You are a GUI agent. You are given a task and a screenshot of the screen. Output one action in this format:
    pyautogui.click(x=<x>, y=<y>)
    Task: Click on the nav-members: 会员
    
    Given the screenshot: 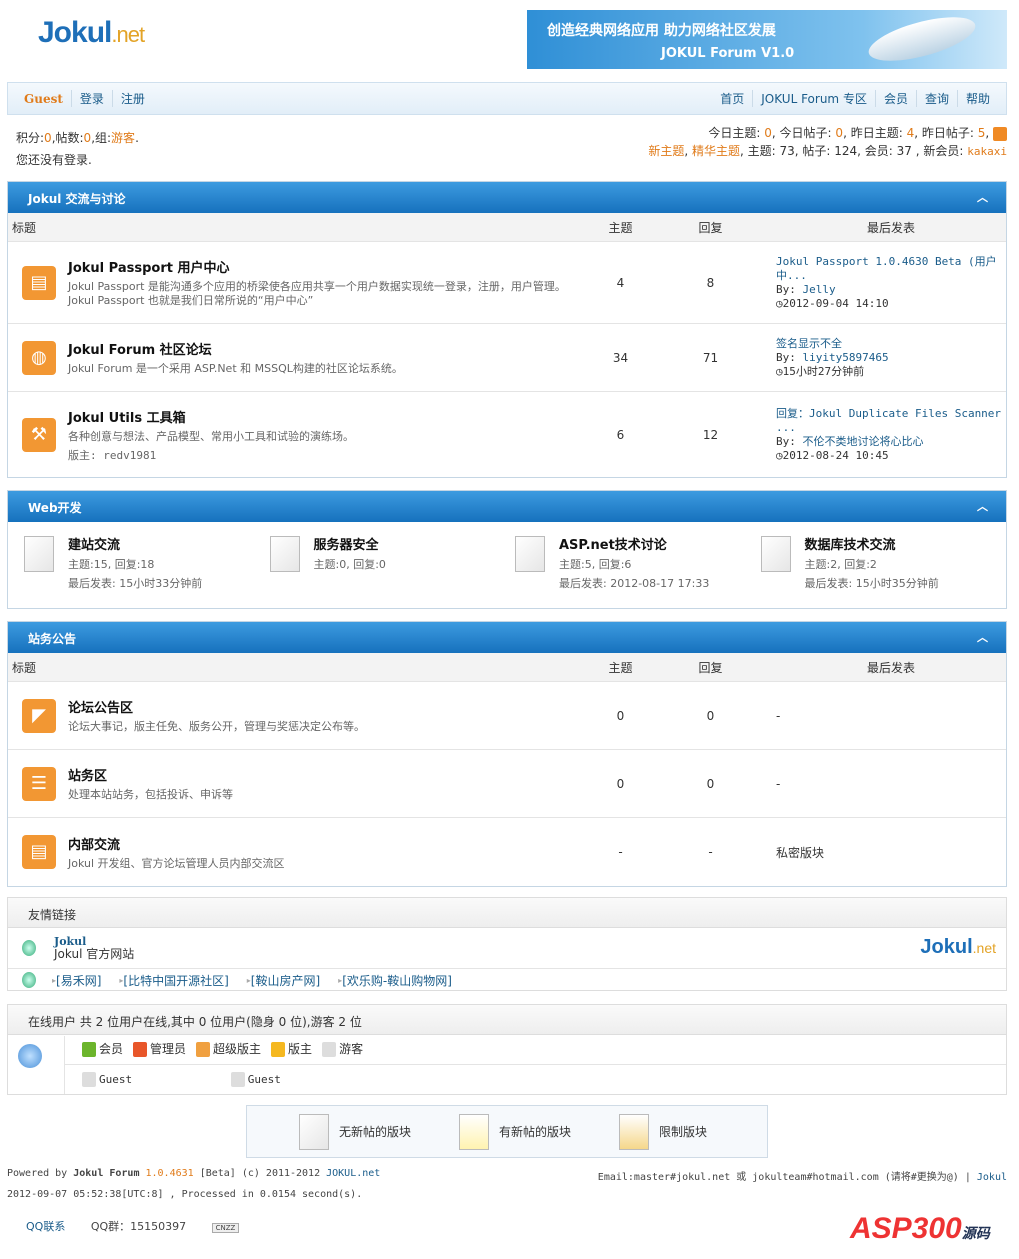 What is the action you would take?
    pyautogui.click(x=895, y=98)
    